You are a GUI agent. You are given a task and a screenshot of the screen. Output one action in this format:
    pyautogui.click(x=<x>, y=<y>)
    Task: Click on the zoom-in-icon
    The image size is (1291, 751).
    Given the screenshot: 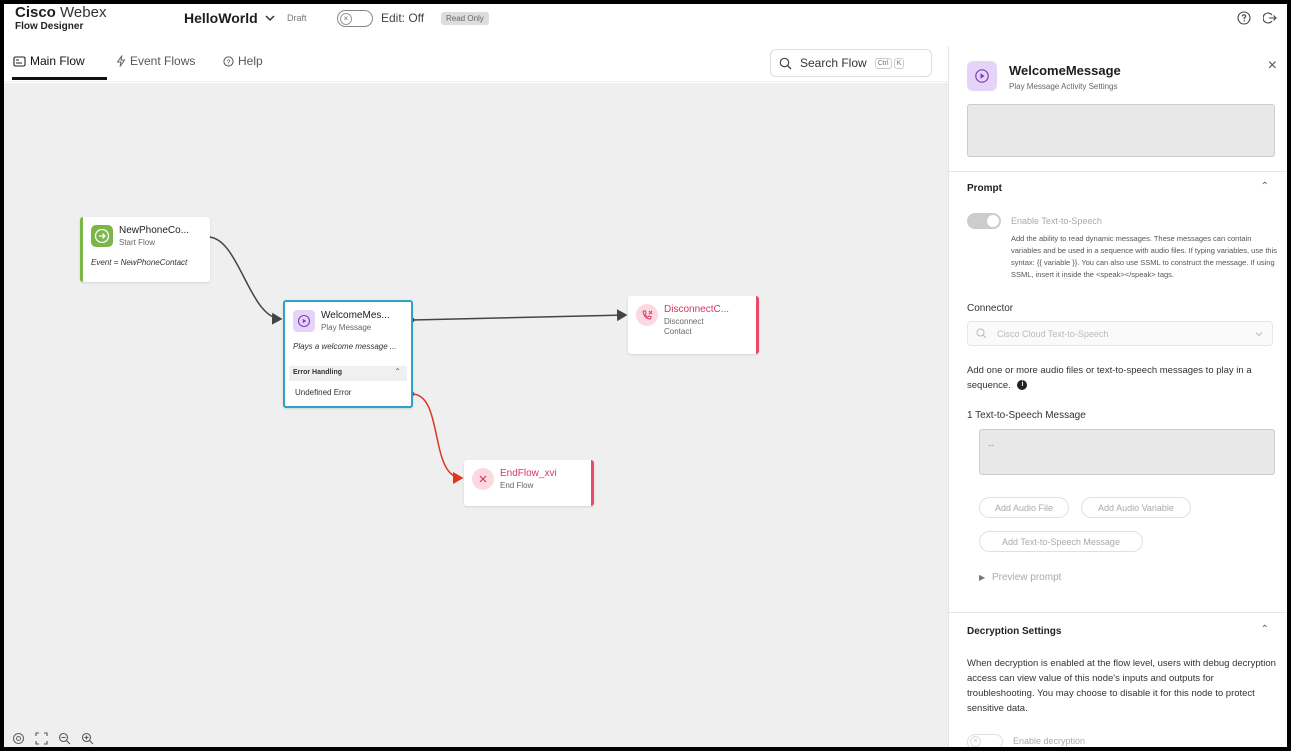 What is the action you would take?
    pyautogui.click(x=87, y=738)
    